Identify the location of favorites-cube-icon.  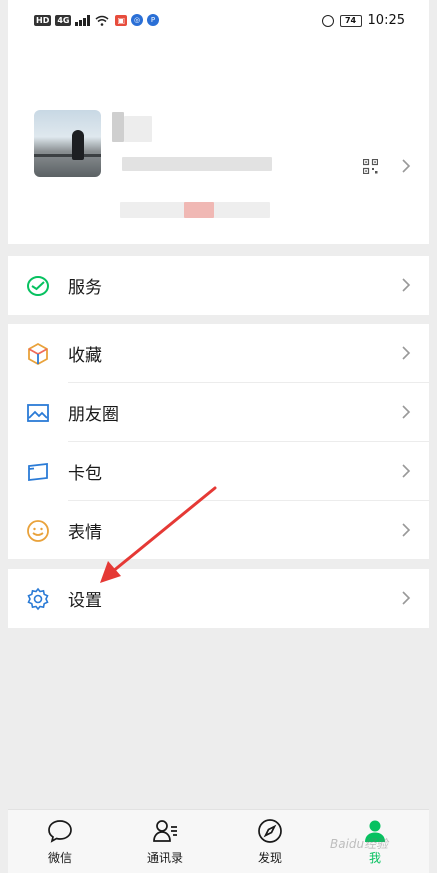
(38, 354).